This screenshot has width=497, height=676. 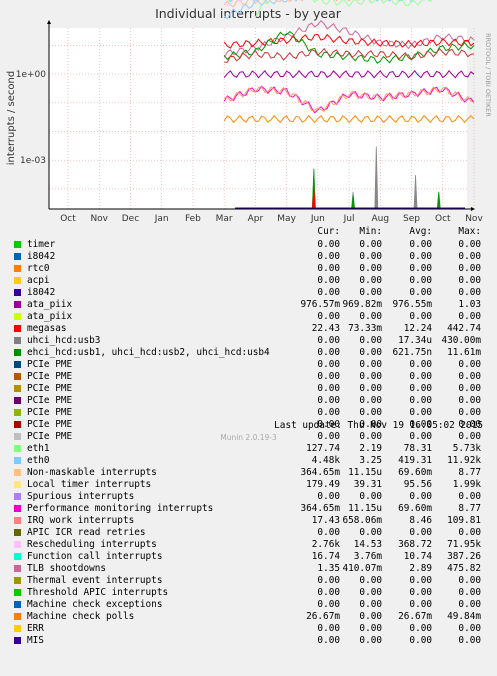 What do you see at coordinates (412, 352) in the screenshot?
I see `legend-avg-value: 621.75n` at bounding box center [412, 352].